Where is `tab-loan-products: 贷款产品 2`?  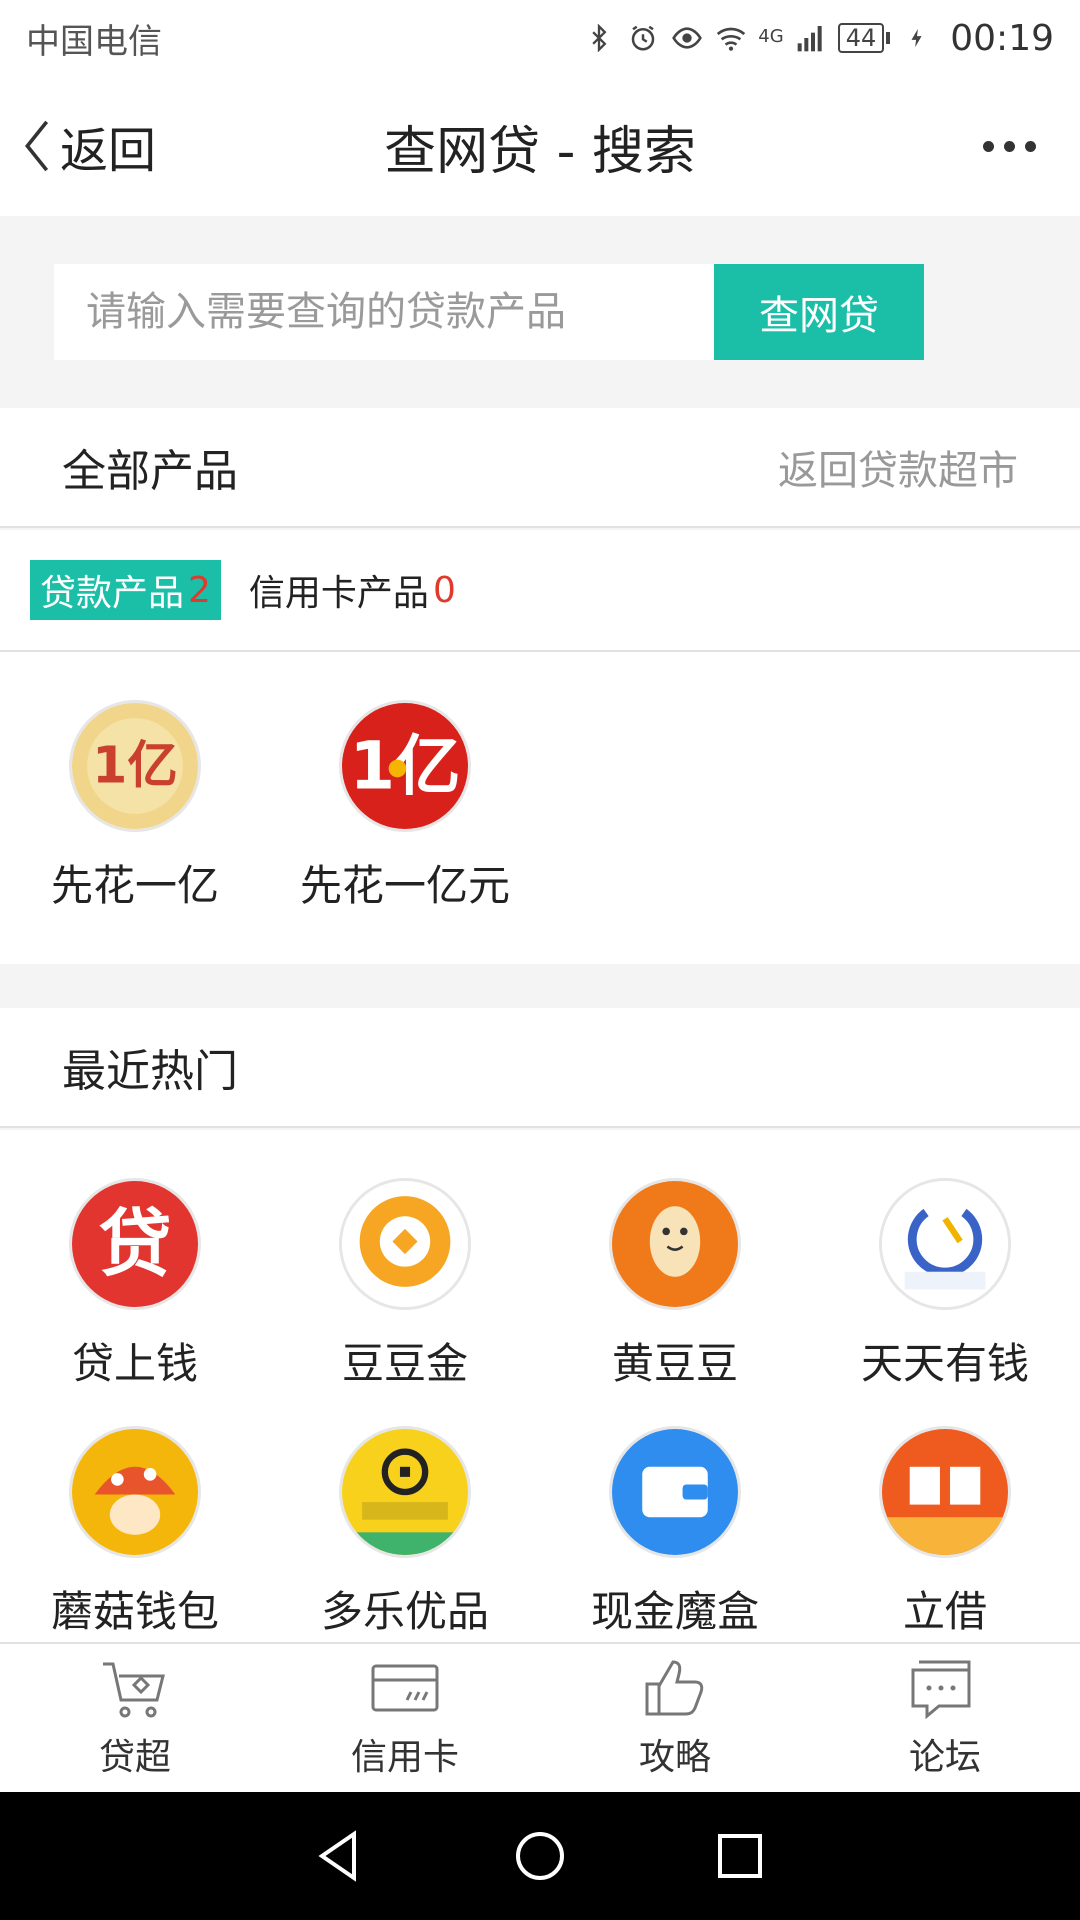 tab-loan-products: 贷款产品 2 is located at coordinates (125, 590).